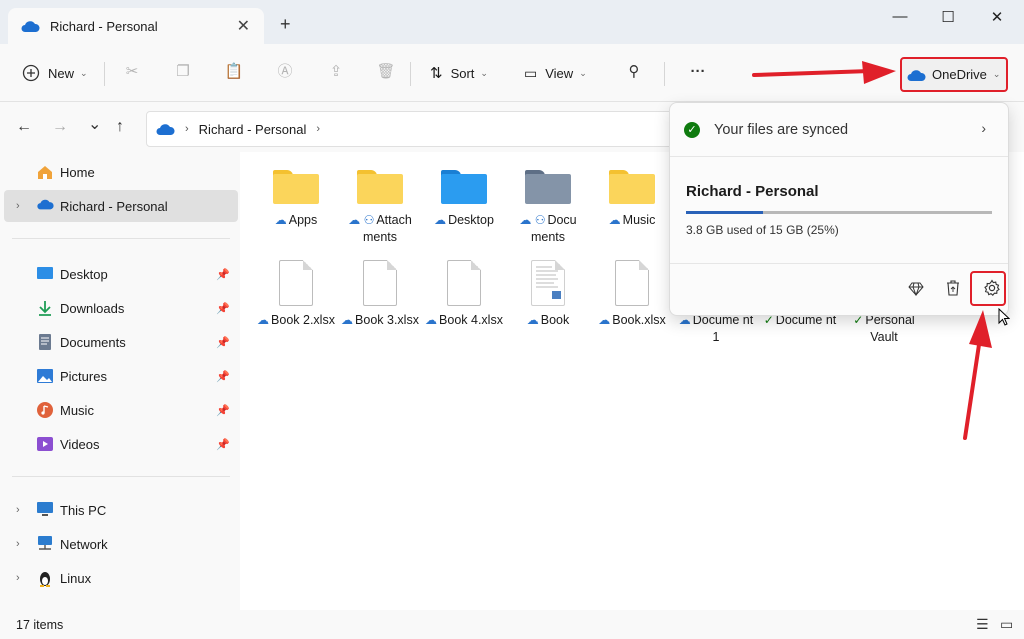  Describe the element at coordinates (916, 292) in the screenshot. I see `premium-diamond-icon` at that location.